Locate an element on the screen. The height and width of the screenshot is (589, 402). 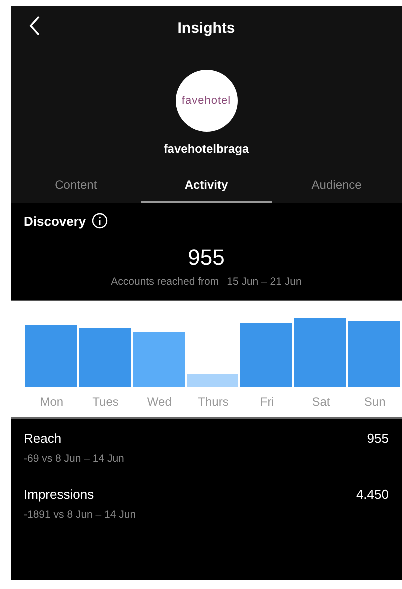
section-title: Discovery is located at coordinates (55, 221).